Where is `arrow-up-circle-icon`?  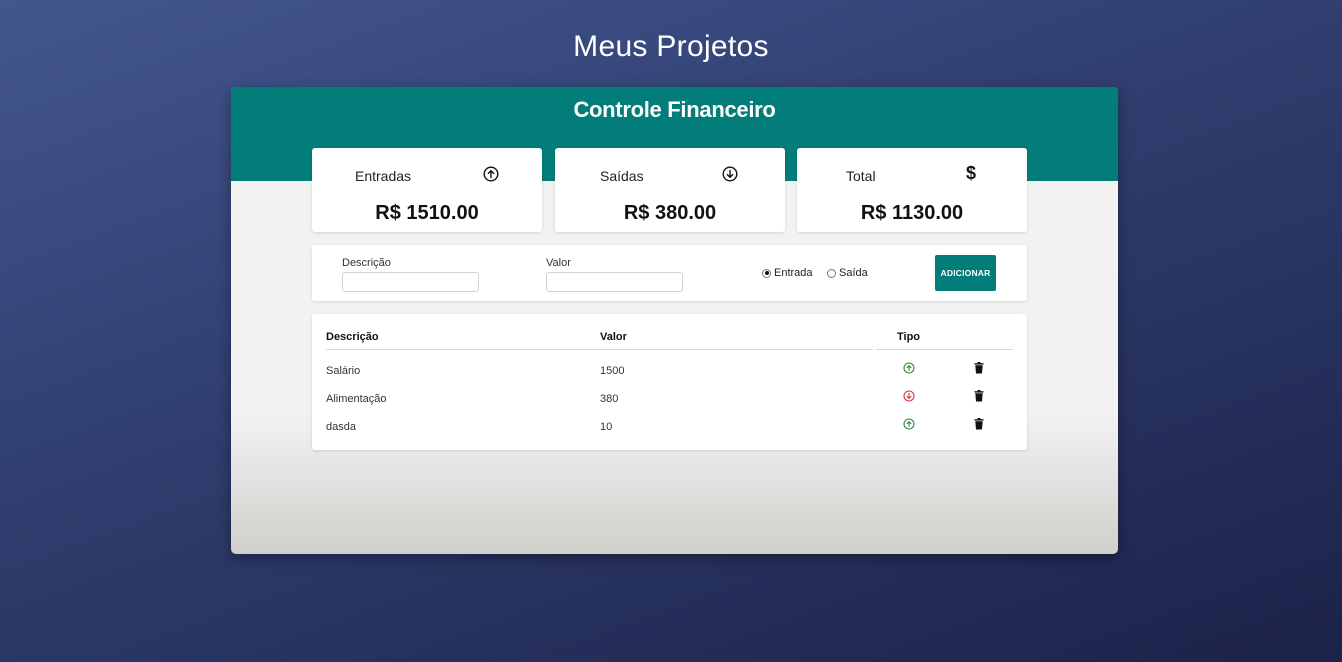
arrow-up-circle-icon is located at coordinates (491, 174).